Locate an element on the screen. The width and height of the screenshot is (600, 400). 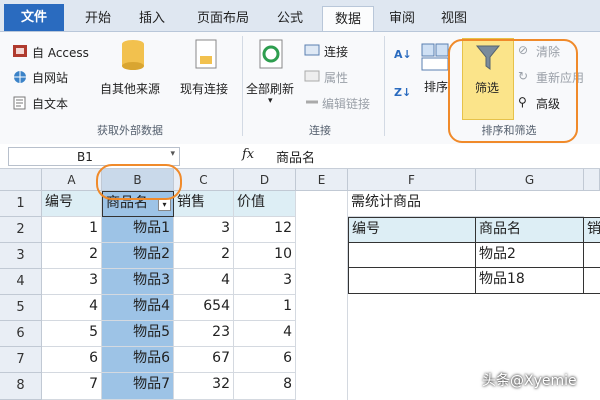
chain-icon is located at coordinates (312, 102).